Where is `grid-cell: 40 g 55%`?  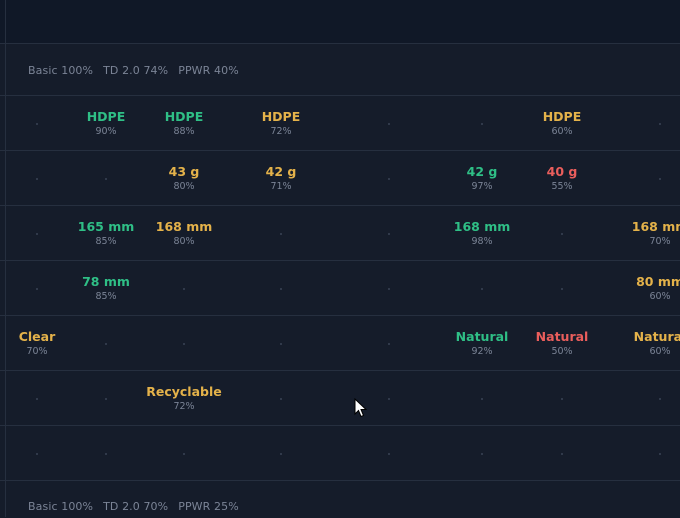 grid-cell: 40 g 55% is located at coordinates (562, 178).